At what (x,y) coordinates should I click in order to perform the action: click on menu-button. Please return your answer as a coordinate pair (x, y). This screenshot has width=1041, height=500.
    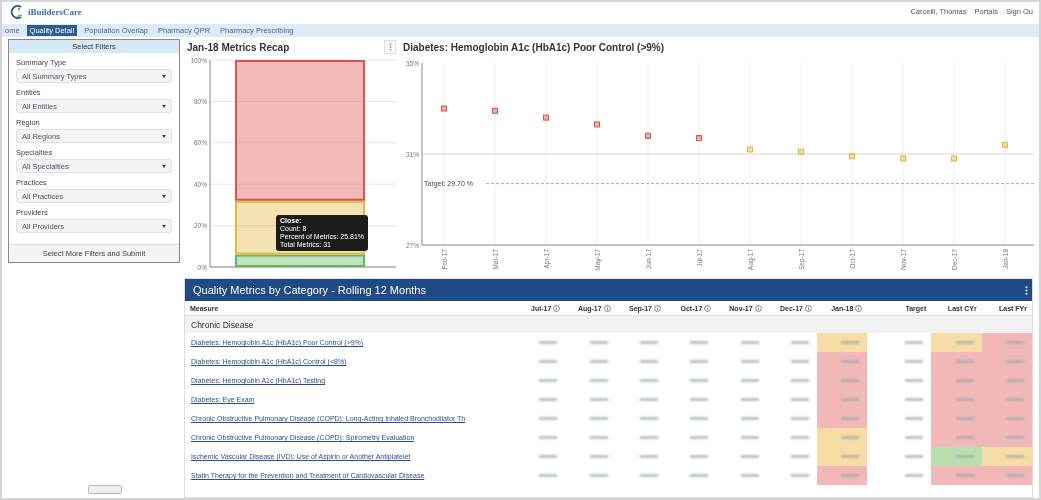
    Looking at the image, I should click on (390, 47).